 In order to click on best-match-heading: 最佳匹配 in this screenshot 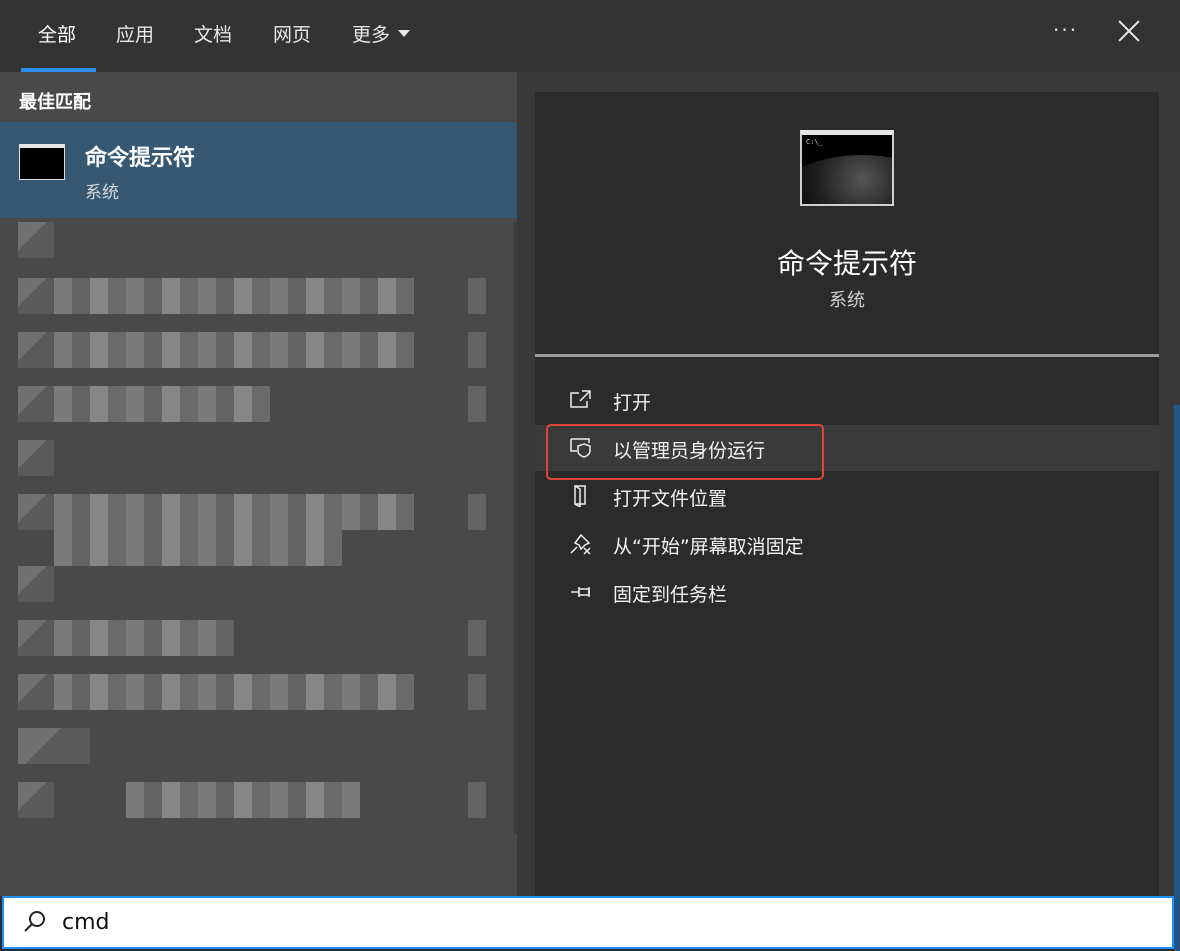, I will do `click(55, 102)`.